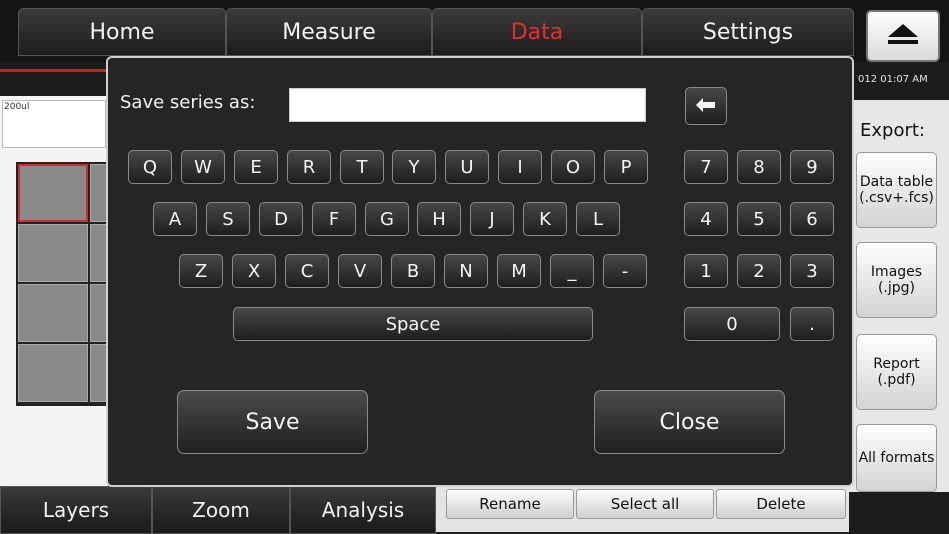 This screenshot has height=534, width=949. I want to click on key-x: X, so click(254, 271).